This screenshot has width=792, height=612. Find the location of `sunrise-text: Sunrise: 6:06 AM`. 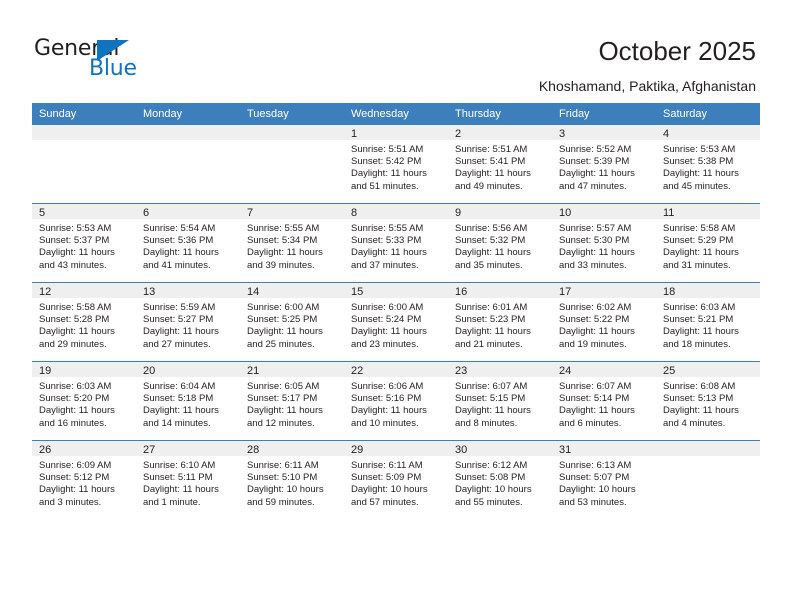

sunrise-text: Sunrise: 6:06 AM is located at coordinates (387, 386).